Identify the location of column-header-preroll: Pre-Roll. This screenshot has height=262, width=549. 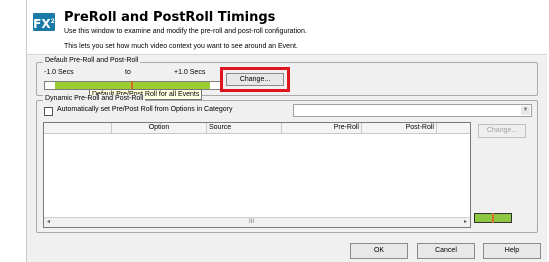
(322, 128).